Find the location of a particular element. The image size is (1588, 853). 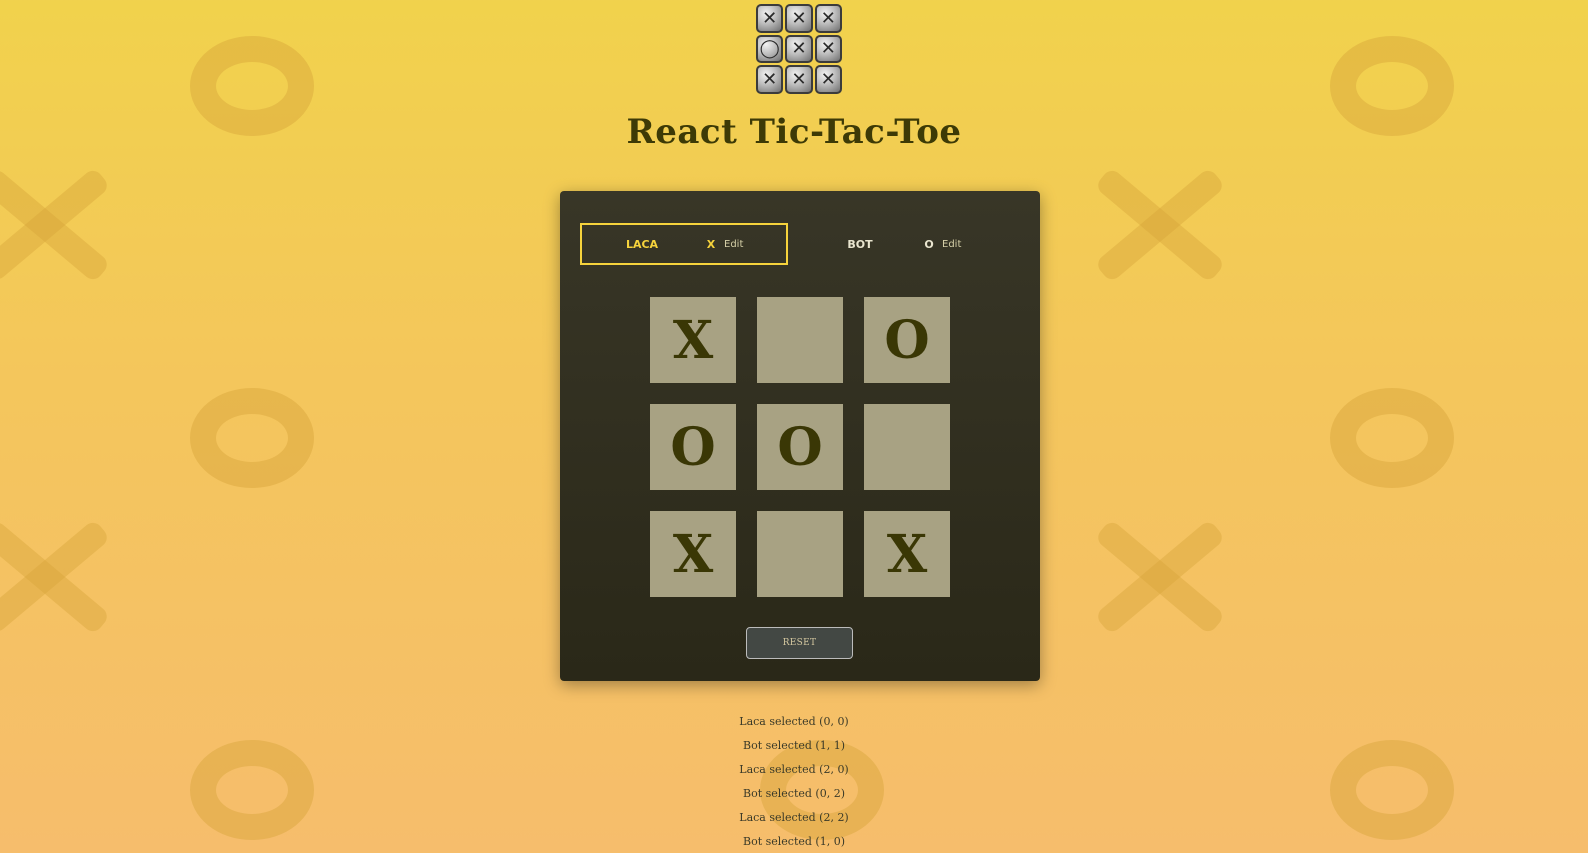

log-entry: Laca selected (0, 0) is located at coordinates (794, 721).